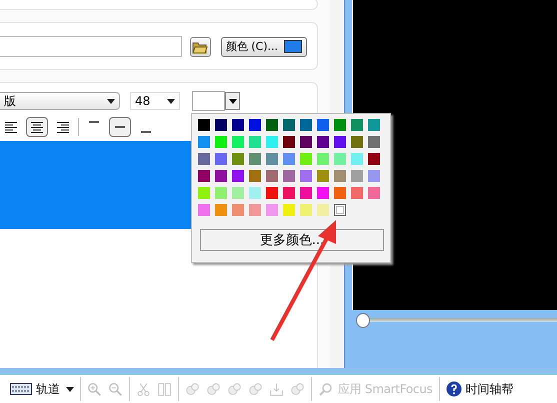 The width and height of the screenshot is (557, 403). Describe the element at coordinates (91, 46) in the screenshot. I see `file-path-field` at that location.